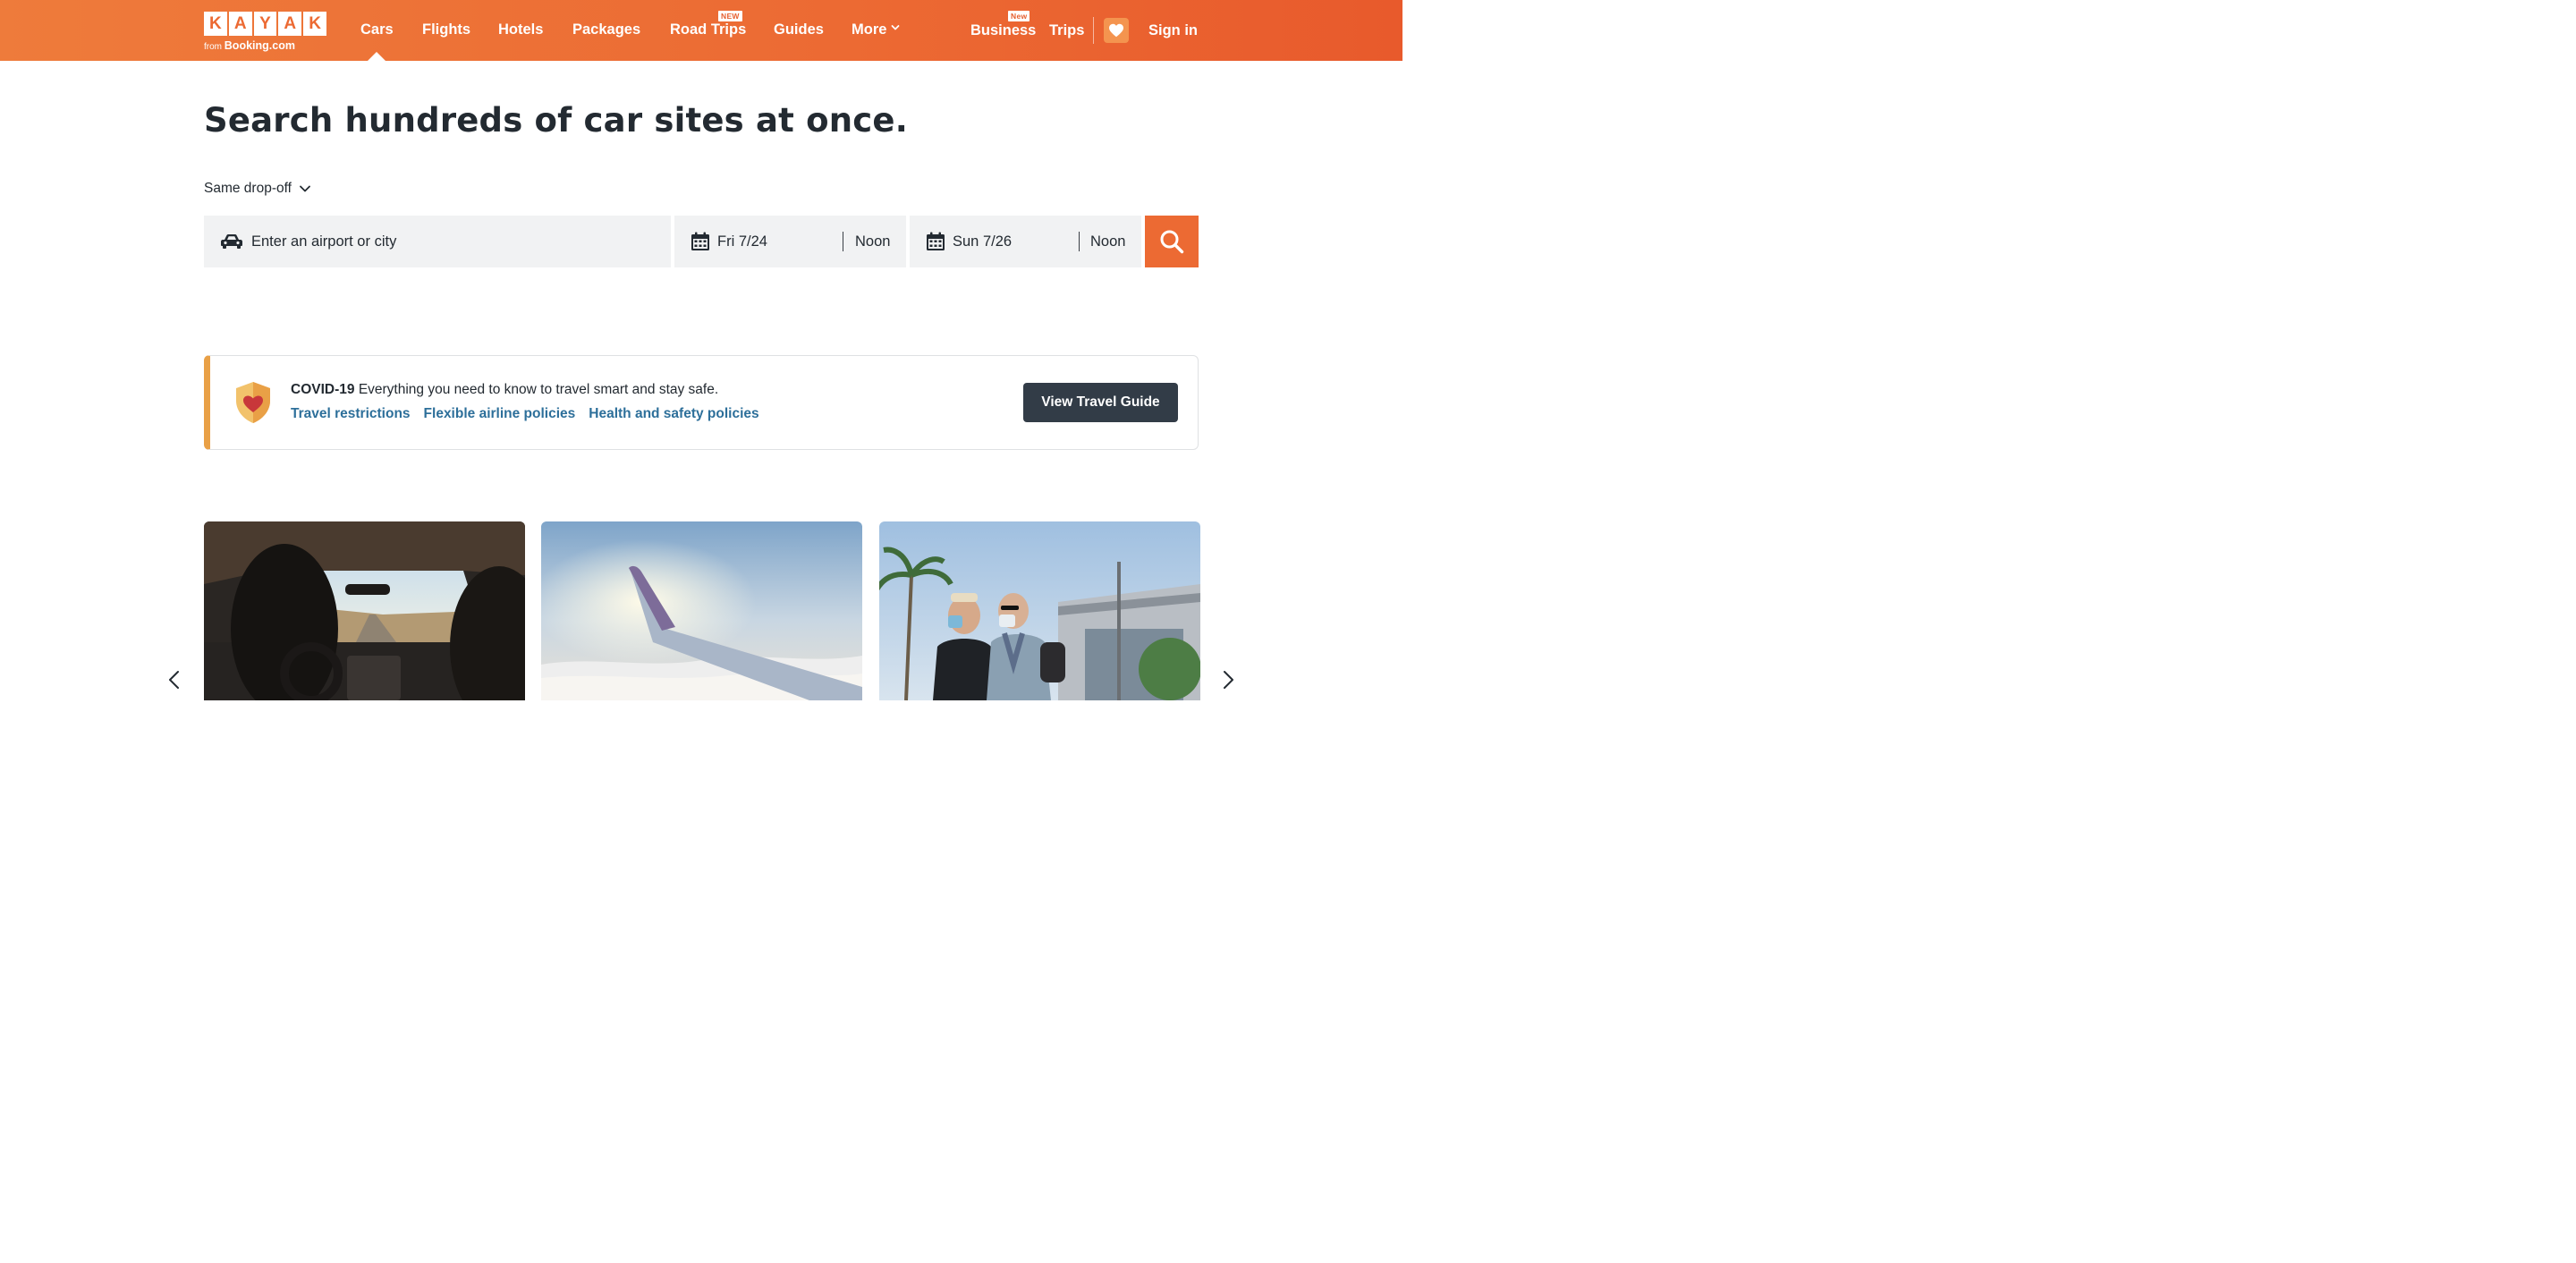  What do you see at coordinates (377, 30) in the screenshot?
I see `nav-cars: Cars` at bounding box center [377, 30].